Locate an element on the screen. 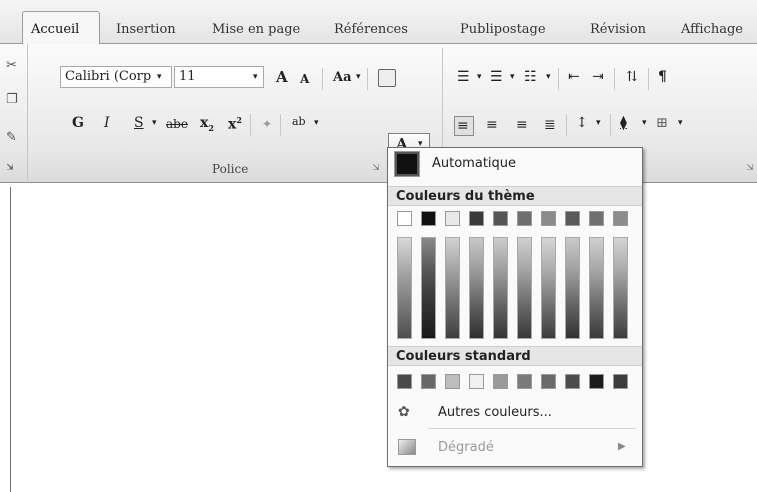 The image size is (757, 492). font-name-input: Calibri (Corp ▾ is located at coordinates (116, 77).